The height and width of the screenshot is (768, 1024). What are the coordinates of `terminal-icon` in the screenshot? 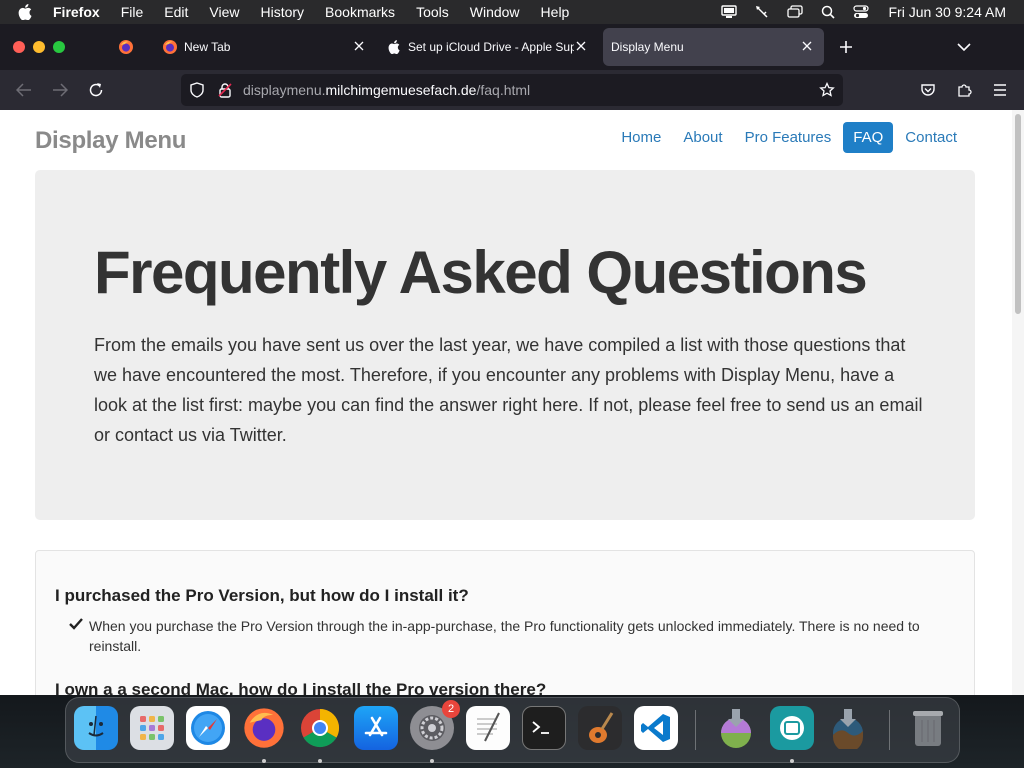 It's located at (544, 728).